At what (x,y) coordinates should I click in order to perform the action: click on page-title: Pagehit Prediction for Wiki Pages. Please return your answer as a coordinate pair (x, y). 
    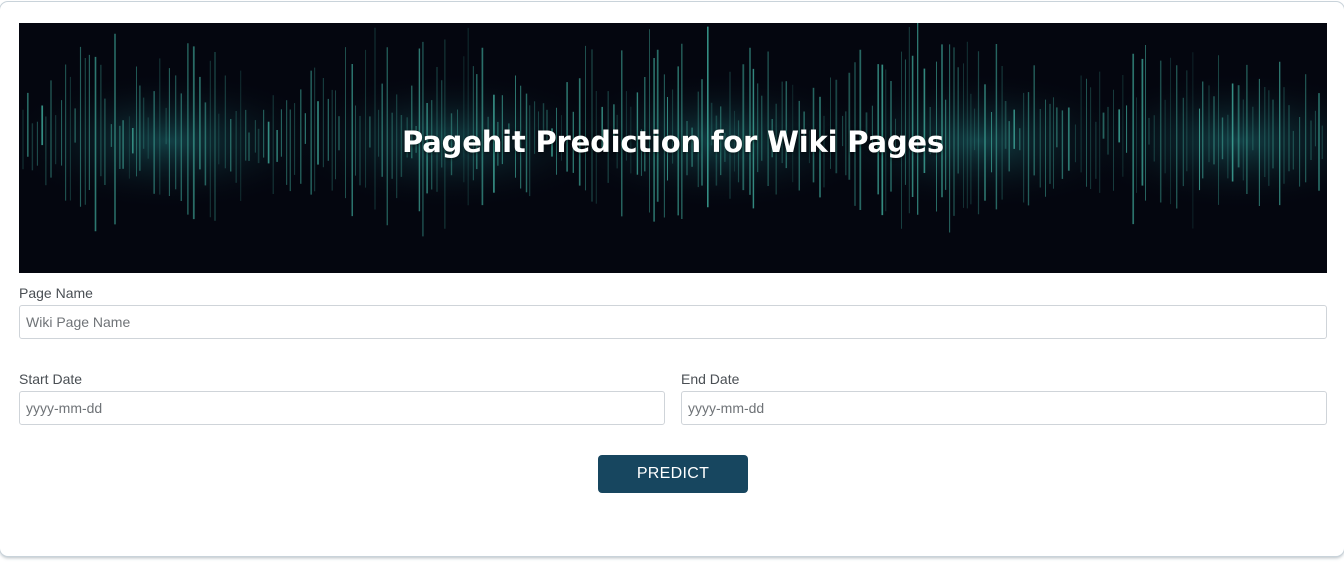
    Looking at the image, I should click on (673, 142).